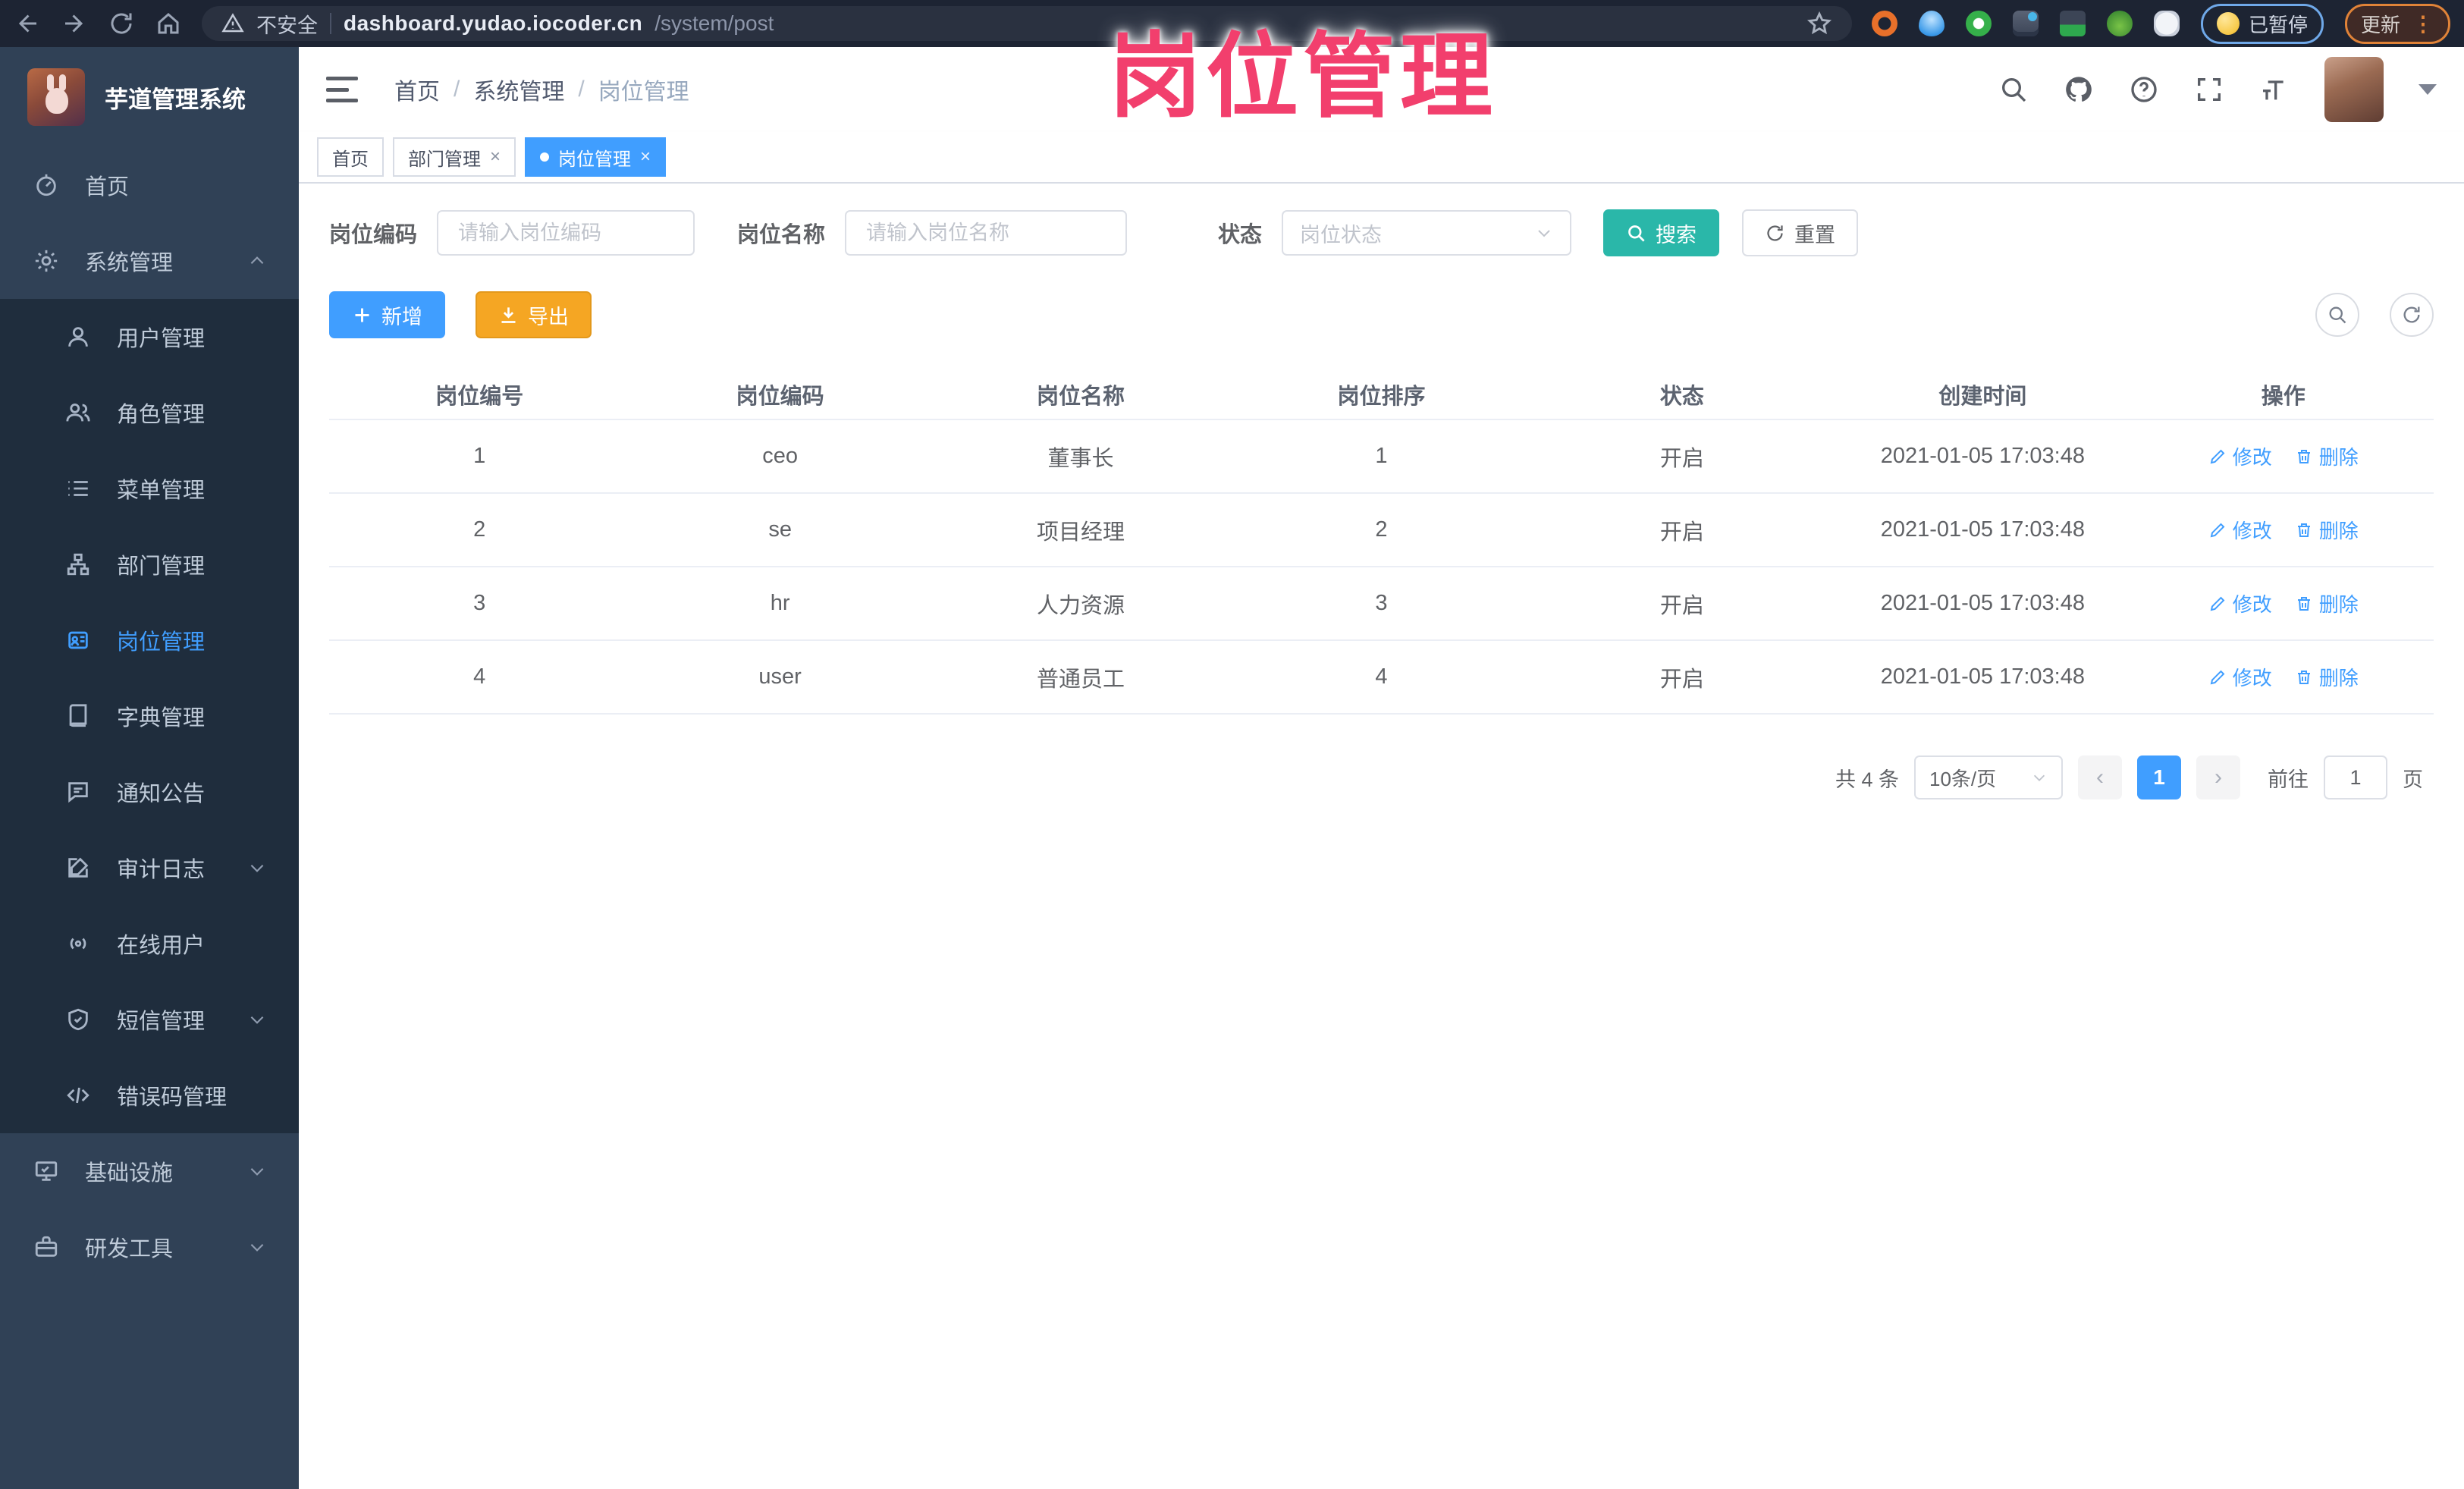 This screenshot has height=1489, width=2464. I want to click on update-label: 更新, so click(2380, 24).